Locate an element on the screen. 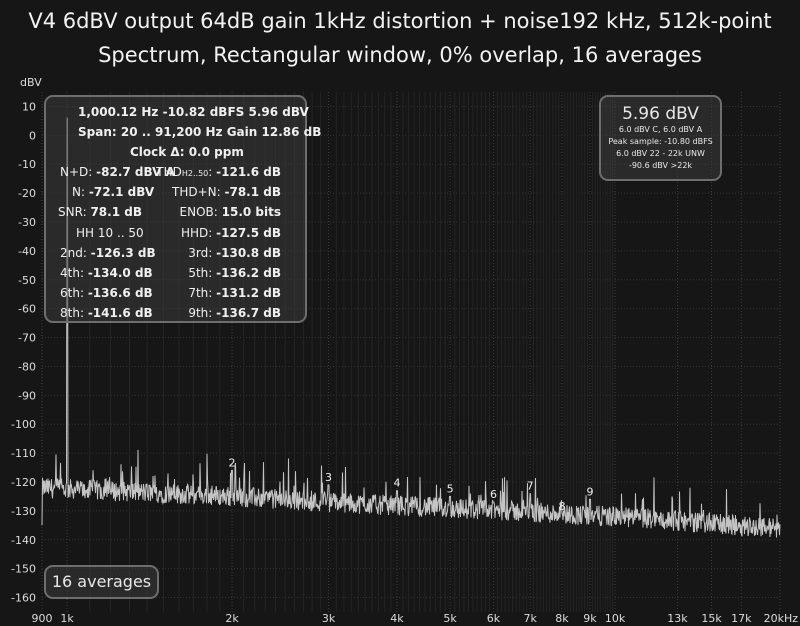 The width and height of the screenshot is (800, 626). y-tick-label: 10 is located at coordinates (29, 106).